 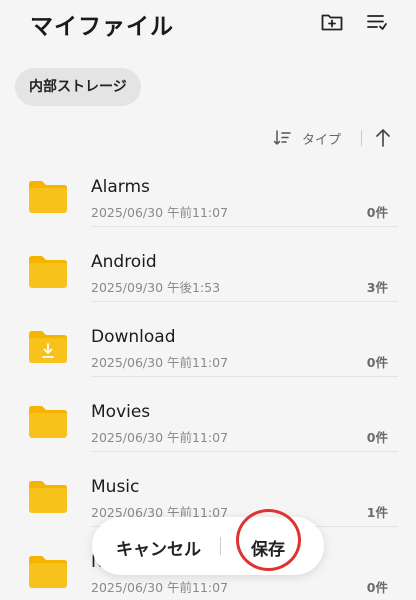 What do you see at coordinates (124, 262) in the screenshot?
I see `folder-name: Android` at bounding box center [124, 262].